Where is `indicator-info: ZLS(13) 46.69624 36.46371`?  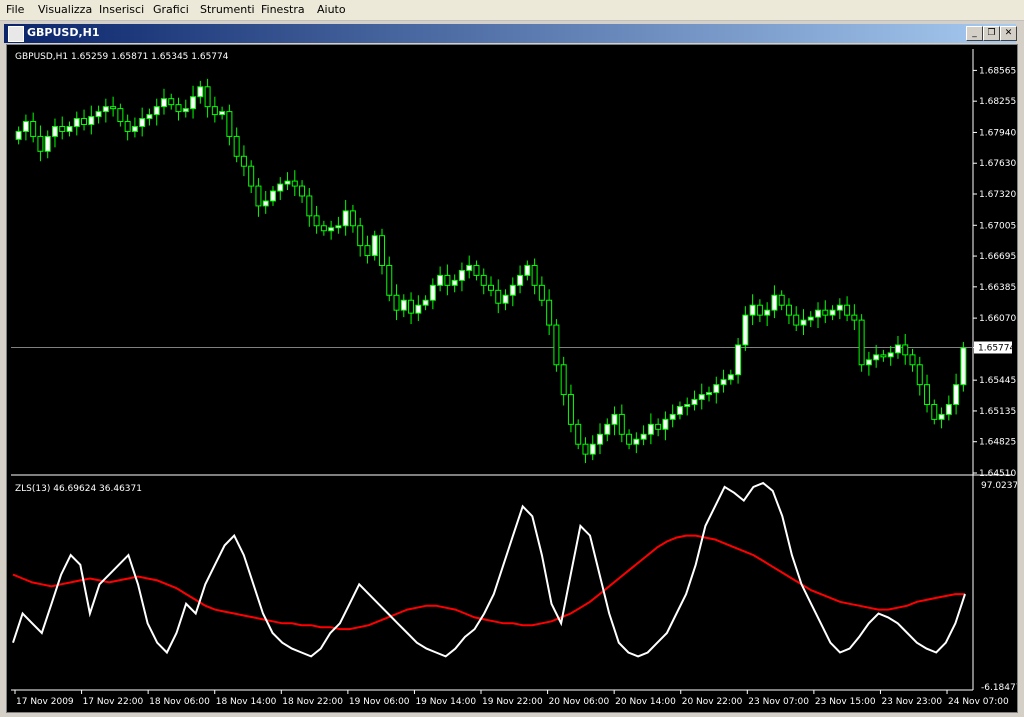 indicator-info: ZLS(13) 46.69624 36.46371 is located at coordinates (78, 489).